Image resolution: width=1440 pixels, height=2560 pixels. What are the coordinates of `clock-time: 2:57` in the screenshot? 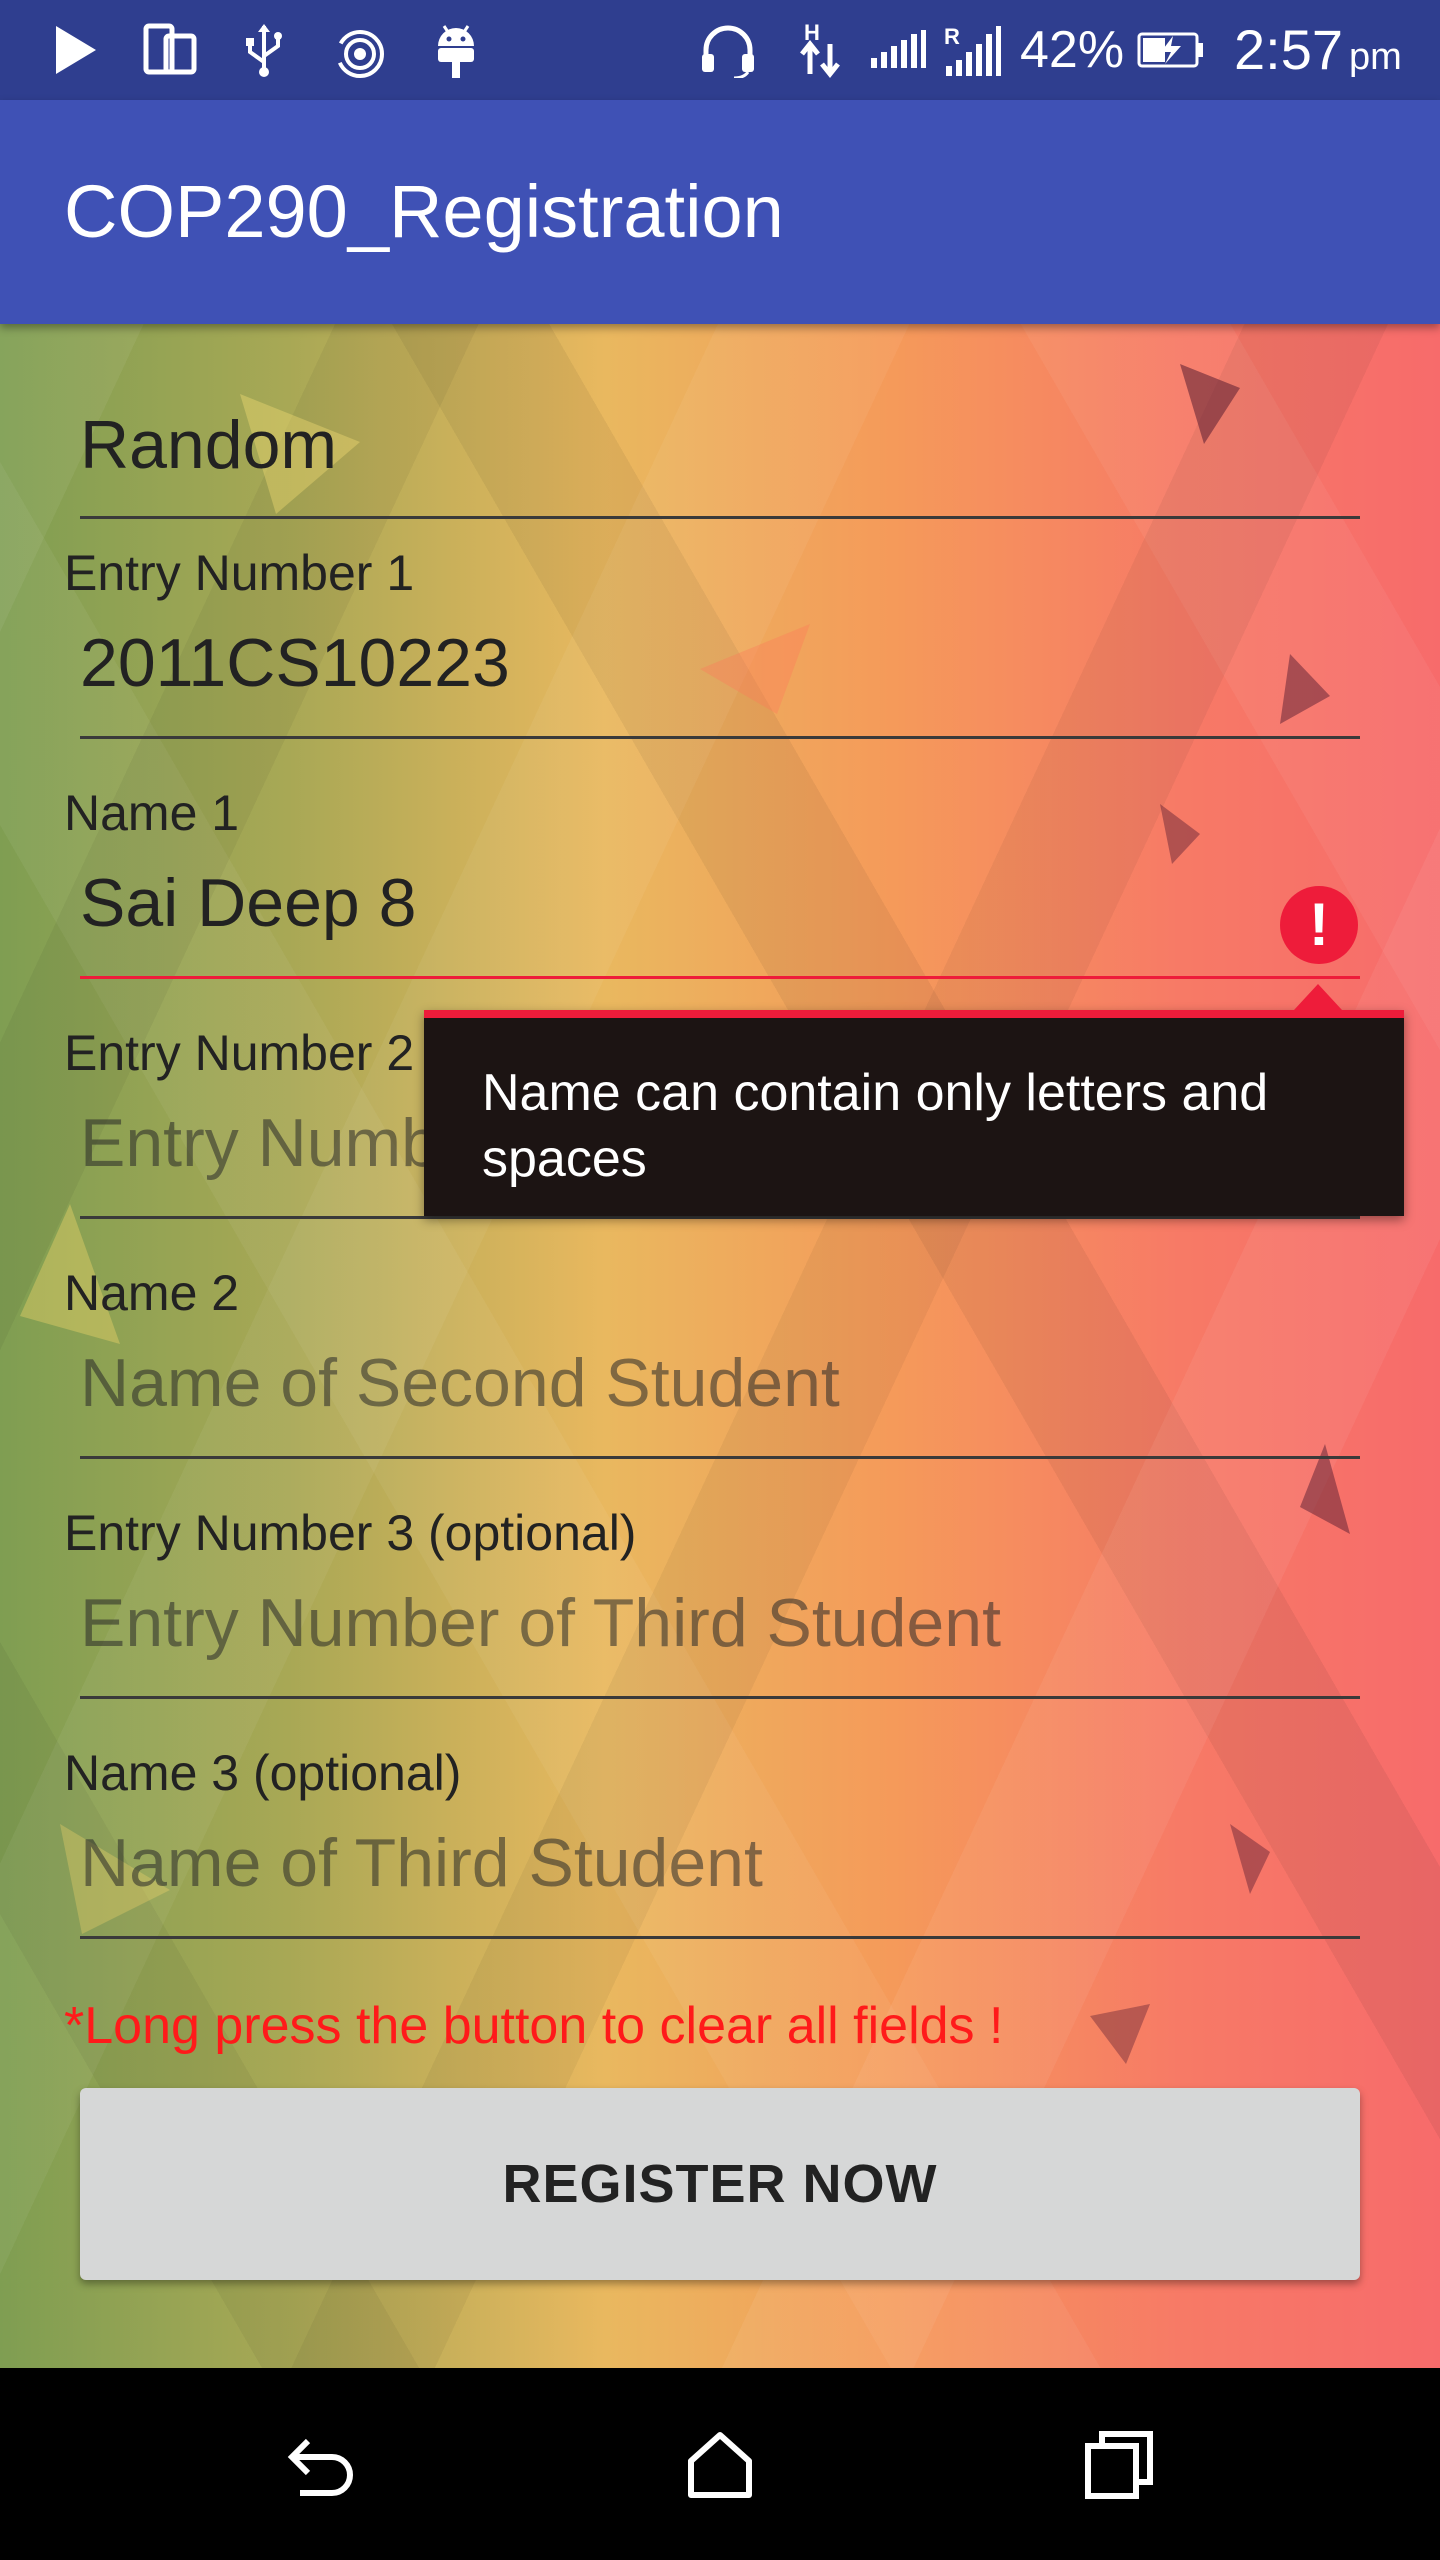 It's located at (1288, 49).